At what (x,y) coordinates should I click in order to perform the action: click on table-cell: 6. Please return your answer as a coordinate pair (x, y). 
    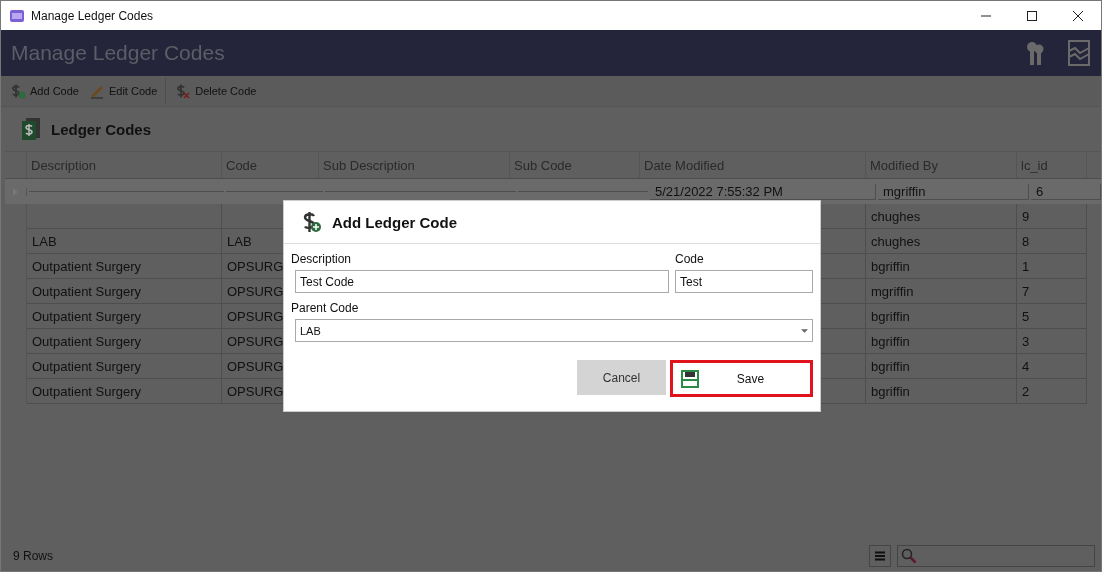
    Looking at the image, I should click on (1066, 191).